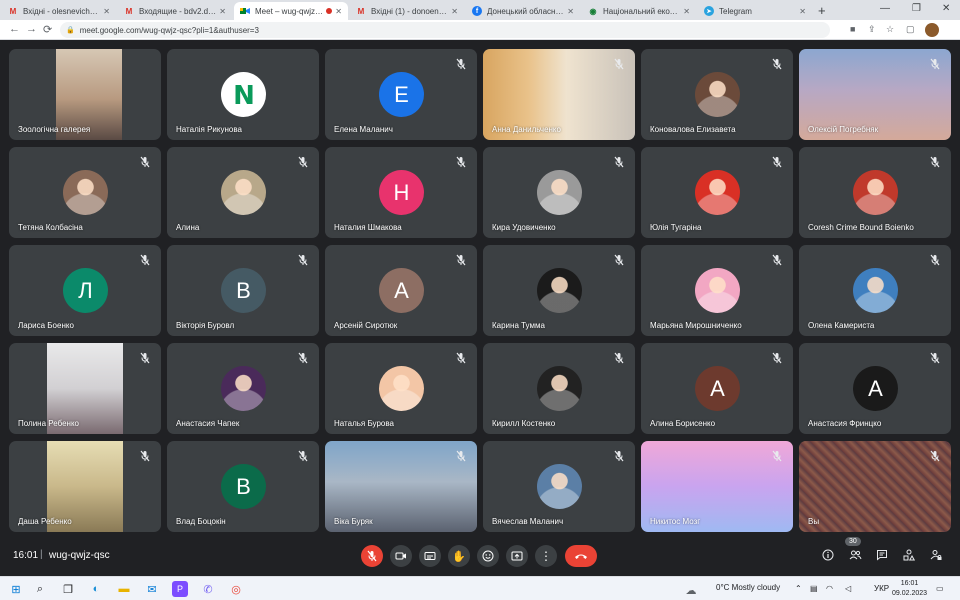  Describe the element at coordinates (526, 129) in the screenshot. I see `participant-name: Анна Данильченко` at that location.